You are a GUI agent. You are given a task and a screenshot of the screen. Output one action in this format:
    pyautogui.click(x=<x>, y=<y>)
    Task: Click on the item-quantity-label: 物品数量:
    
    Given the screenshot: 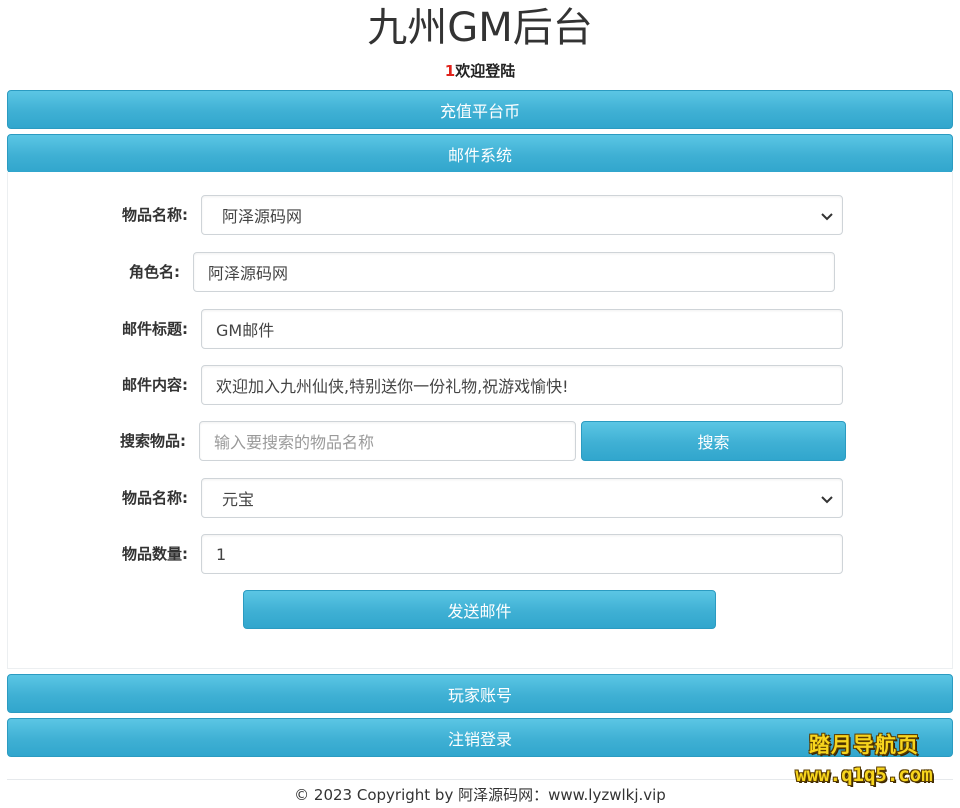 What is the action you would take?
    pyautogui.click(x=155, y=554)
    